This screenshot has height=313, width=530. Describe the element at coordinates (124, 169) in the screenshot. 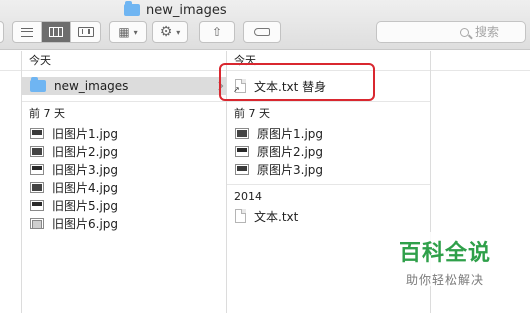

I see `list-item: 旧图片3.jpg` at that location.